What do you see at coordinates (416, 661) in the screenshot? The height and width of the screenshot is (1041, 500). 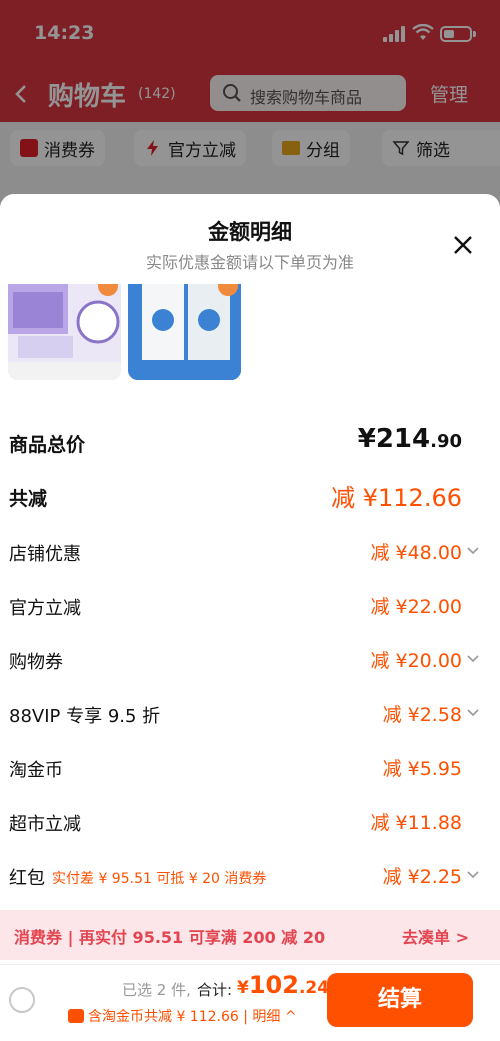 I see `line-value: 减 ¥20.00` at bounding box center [416, 661].